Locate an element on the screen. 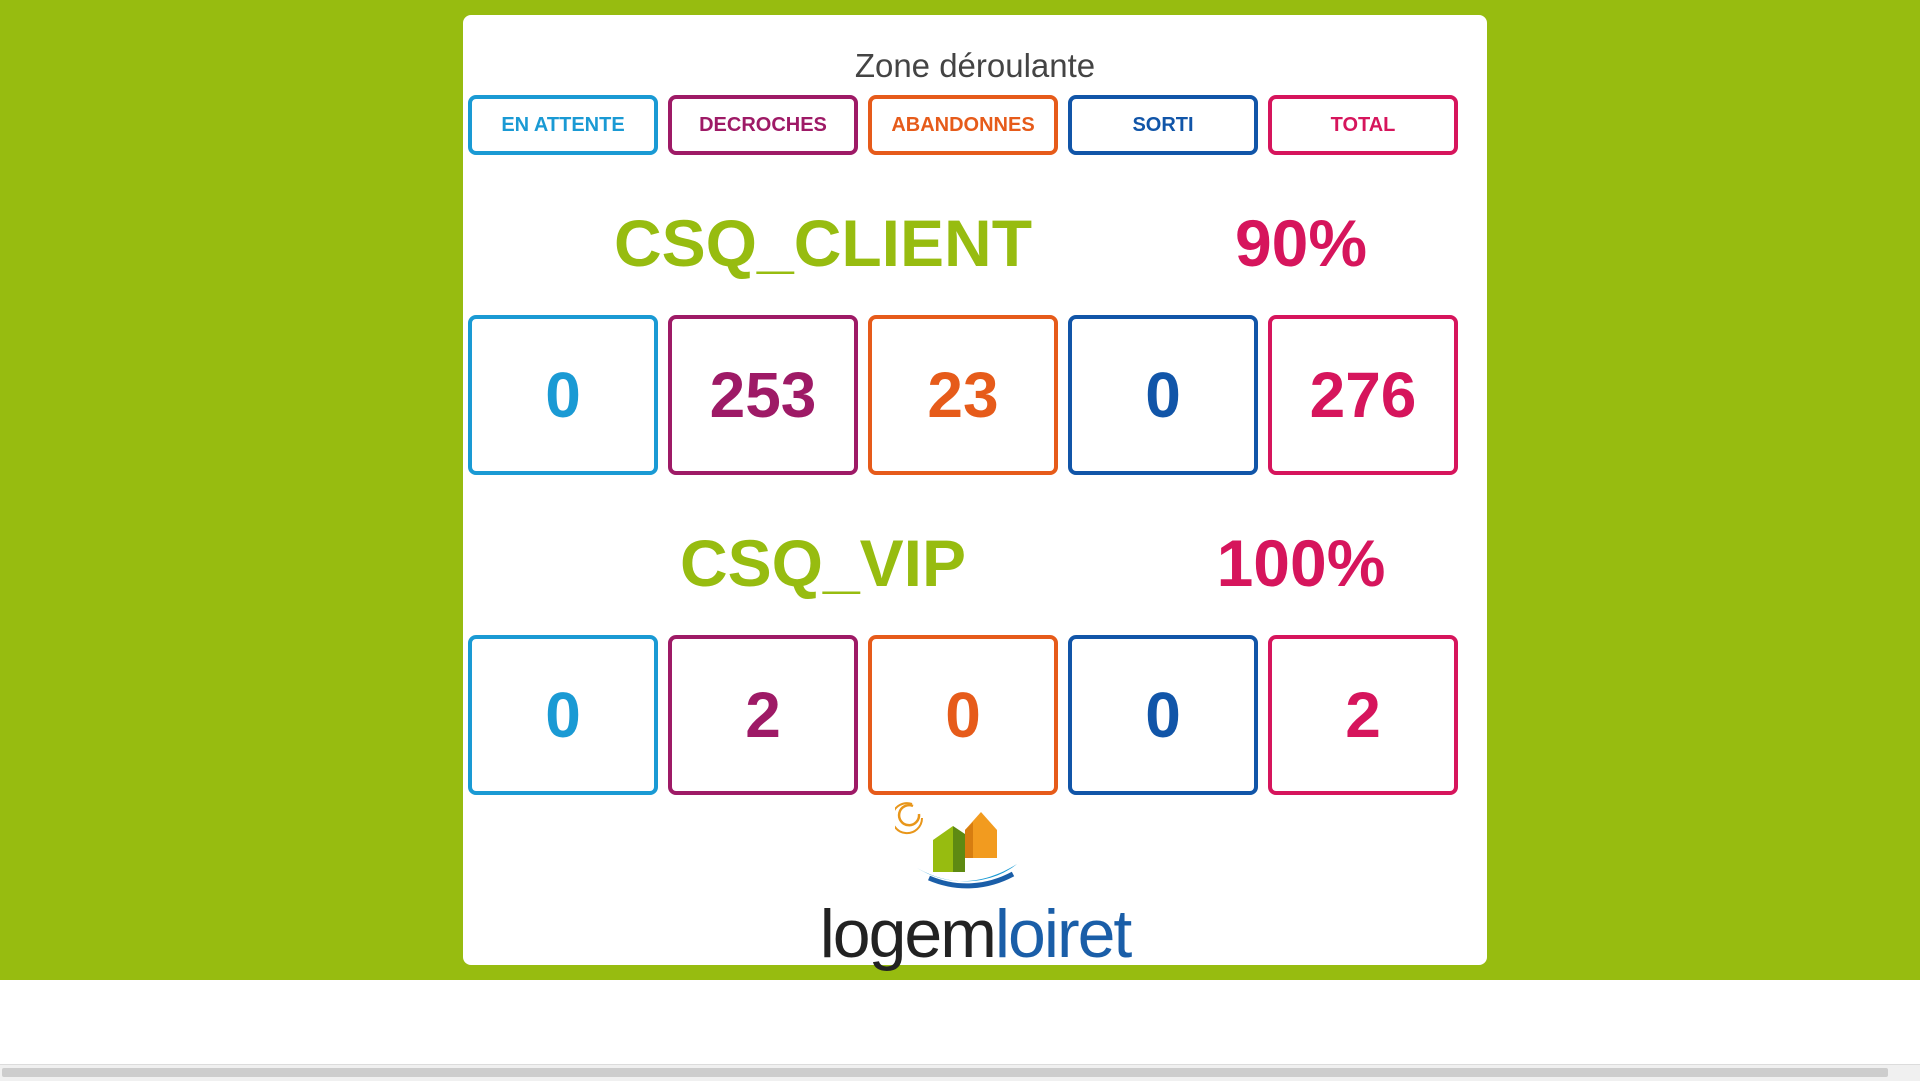  stat-total: 2 is located at coordinates (1363, 715).